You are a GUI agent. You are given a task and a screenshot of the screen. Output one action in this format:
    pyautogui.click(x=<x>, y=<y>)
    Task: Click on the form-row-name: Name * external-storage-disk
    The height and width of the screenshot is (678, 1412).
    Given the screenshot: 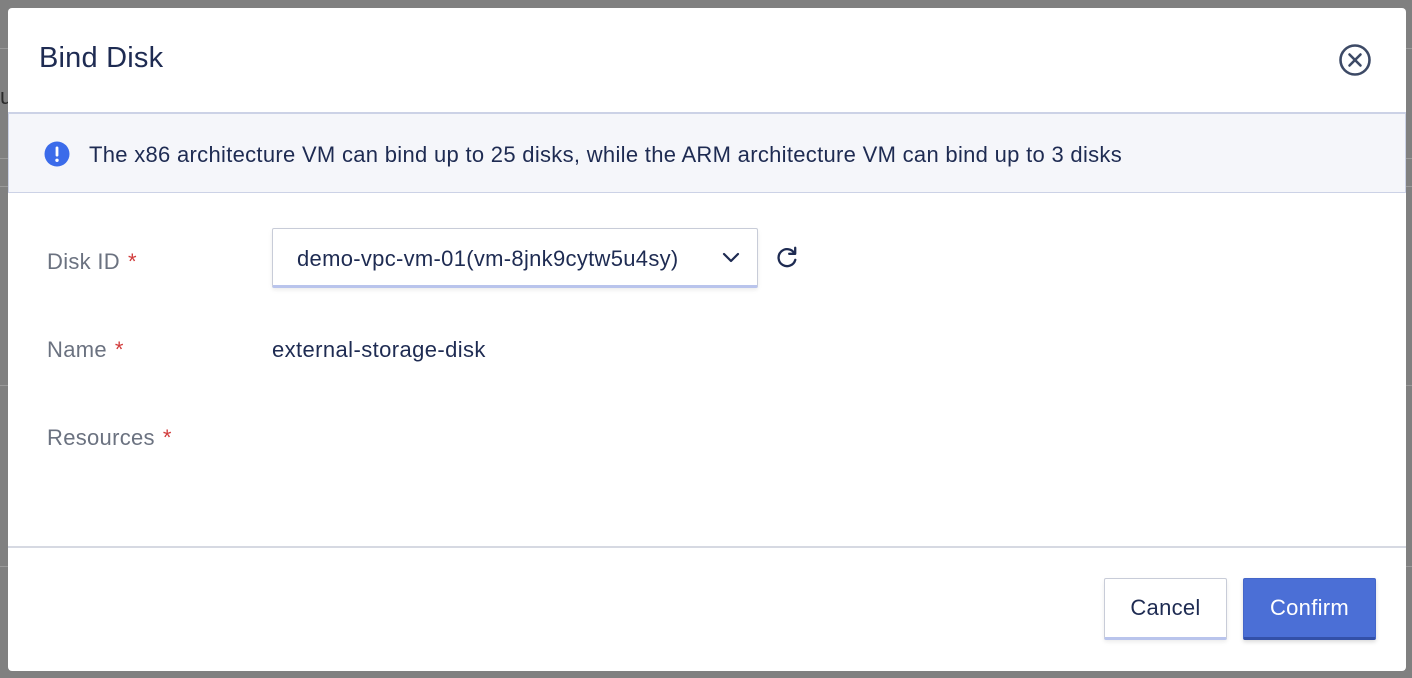 What is the action you would take?
    pyautogui.click(x=707, y=357)
    